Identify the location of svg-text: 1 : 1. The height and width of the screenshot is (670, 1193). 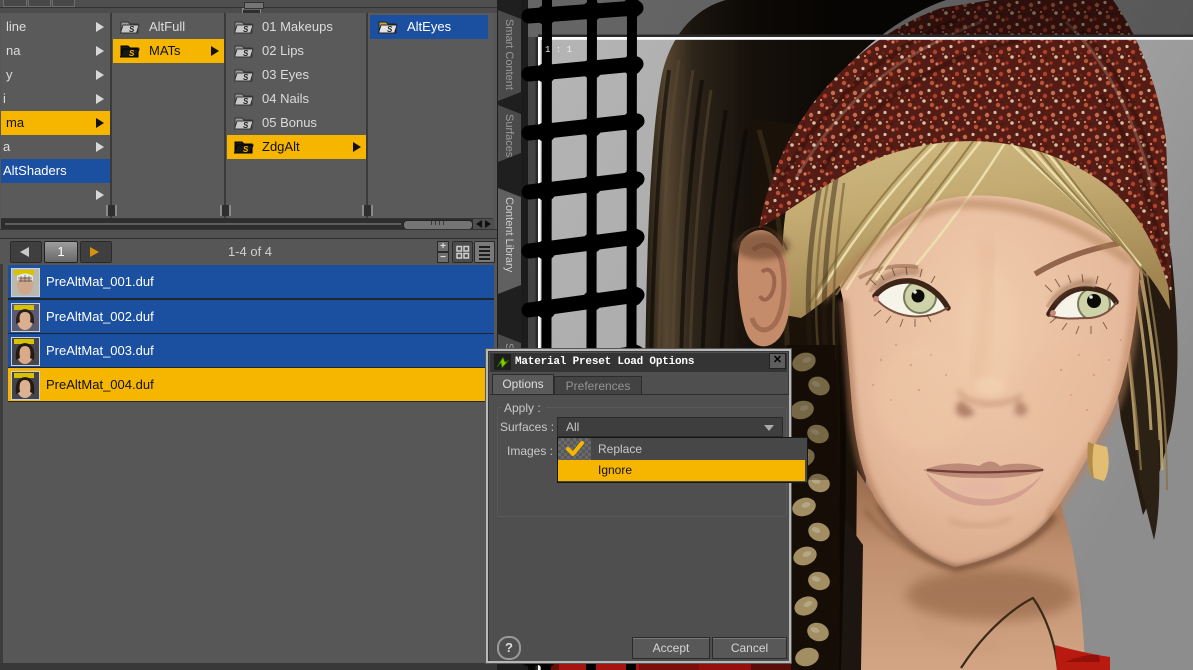
(558, 50).